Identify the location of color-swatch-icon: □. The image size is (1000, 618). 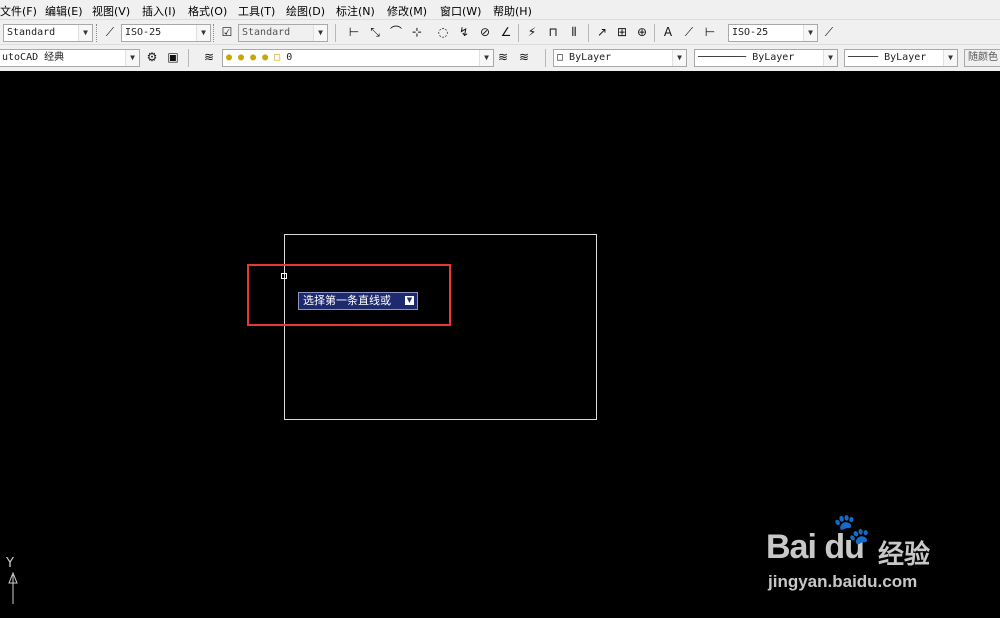
(563, 57).